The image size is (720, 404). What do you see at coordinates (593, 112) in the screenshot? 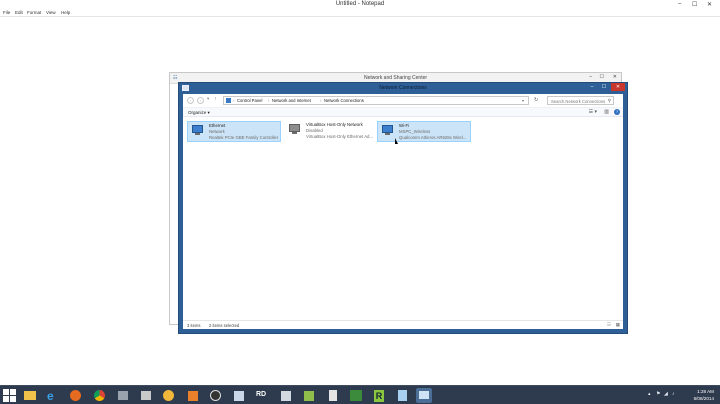
I see `change-view-icon: ☰ ▾` at bounding box center [593, 112].